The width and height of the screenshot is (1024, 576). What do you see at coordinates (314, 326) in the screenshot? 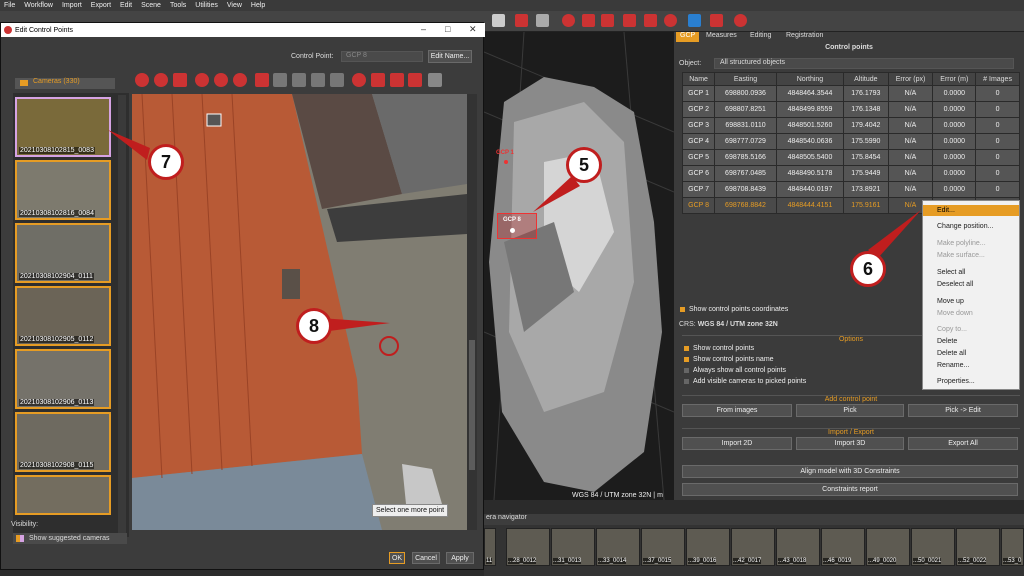
I see `callout-8: 8` at bounding box center [314, 326].